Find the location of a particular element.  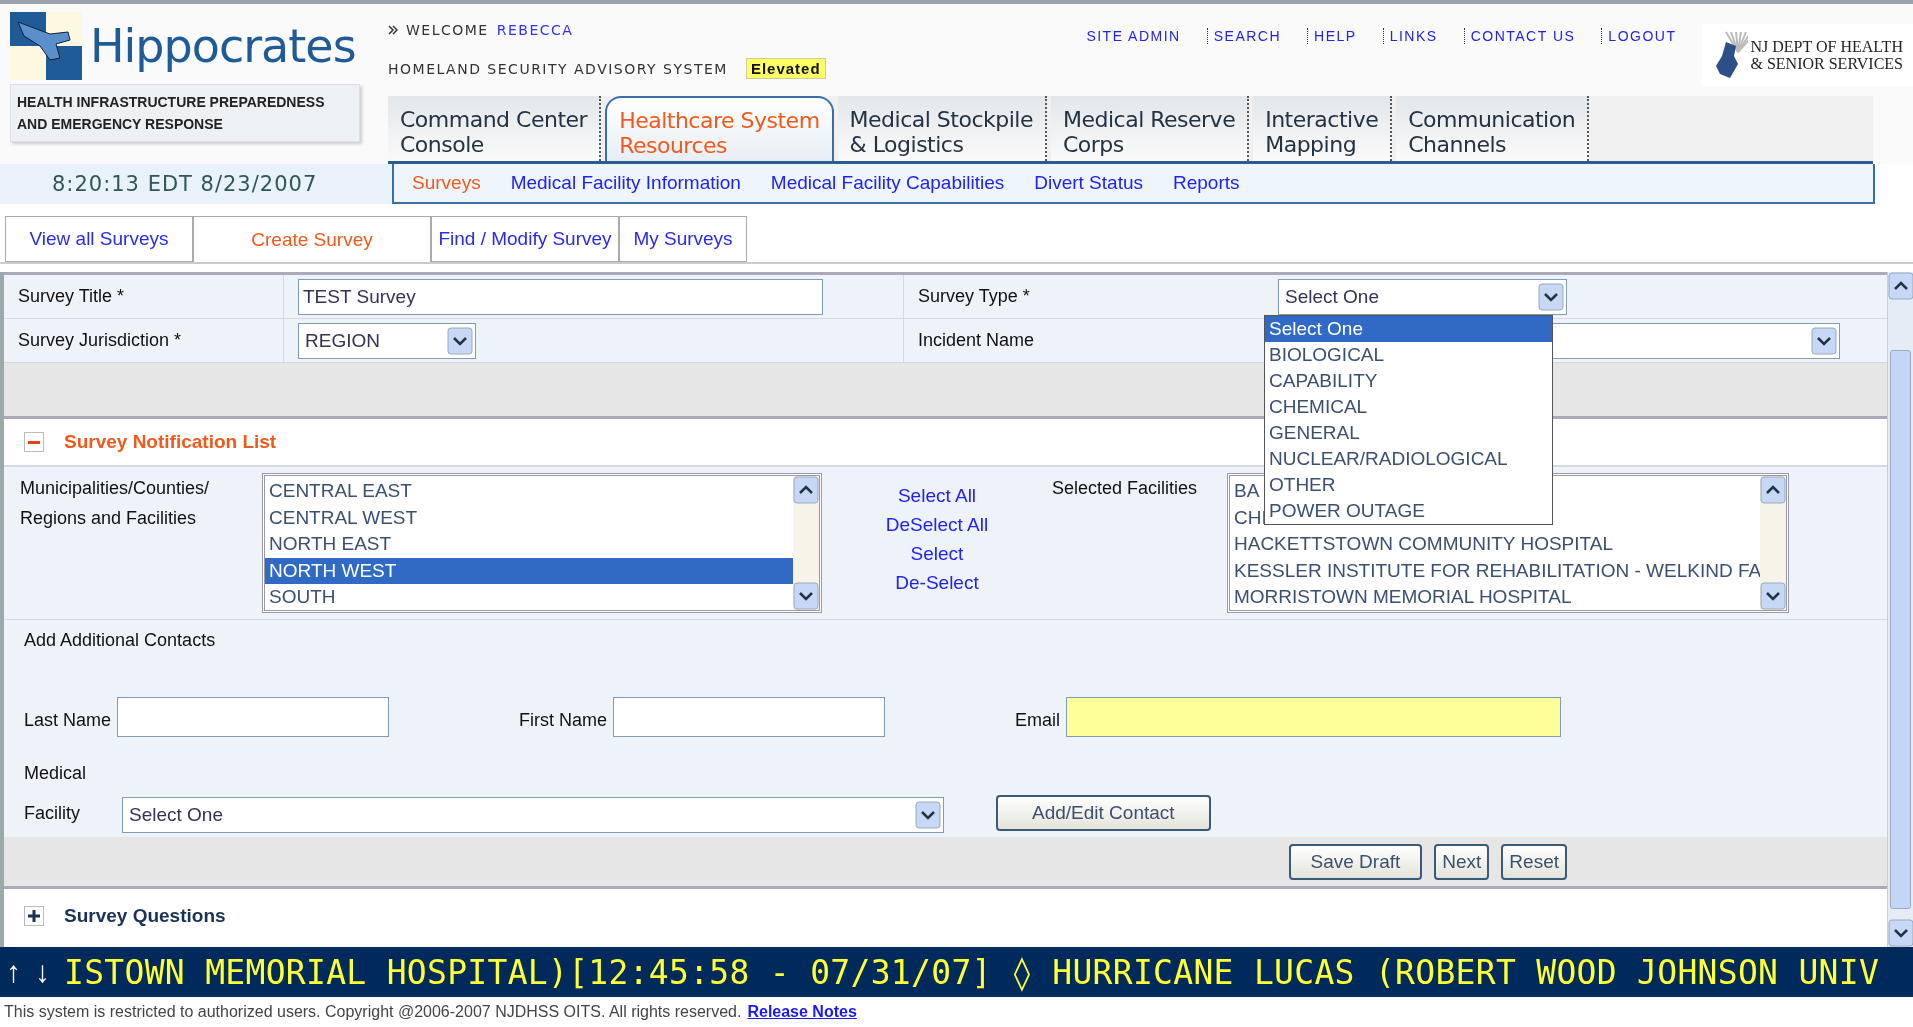

field-label: Medical Facility is located at coordinates (56, 793).